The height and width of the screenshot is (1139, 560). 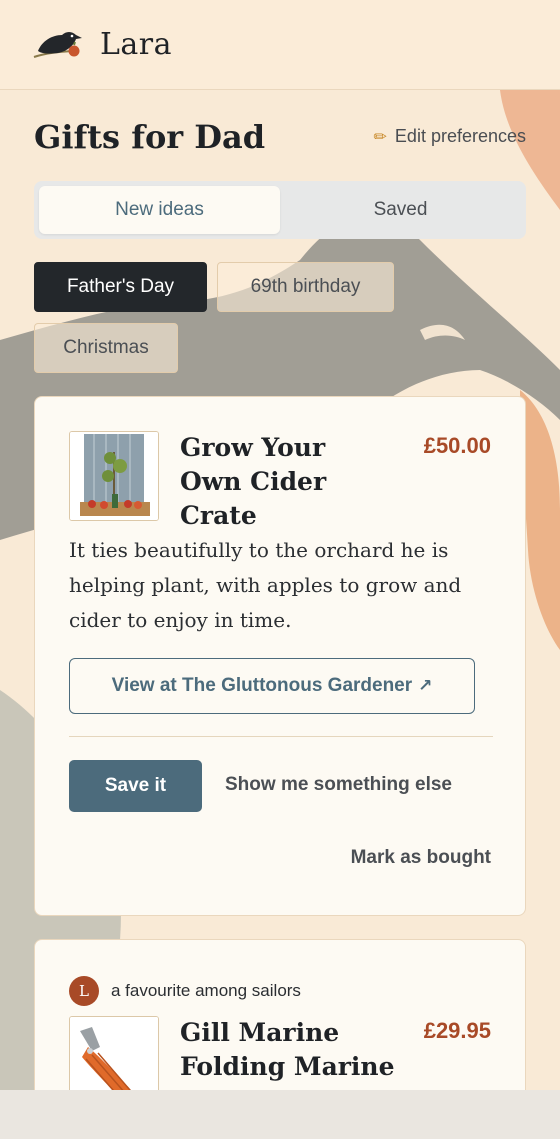 I want to click on avatar: L, so click(x=84, y=991).